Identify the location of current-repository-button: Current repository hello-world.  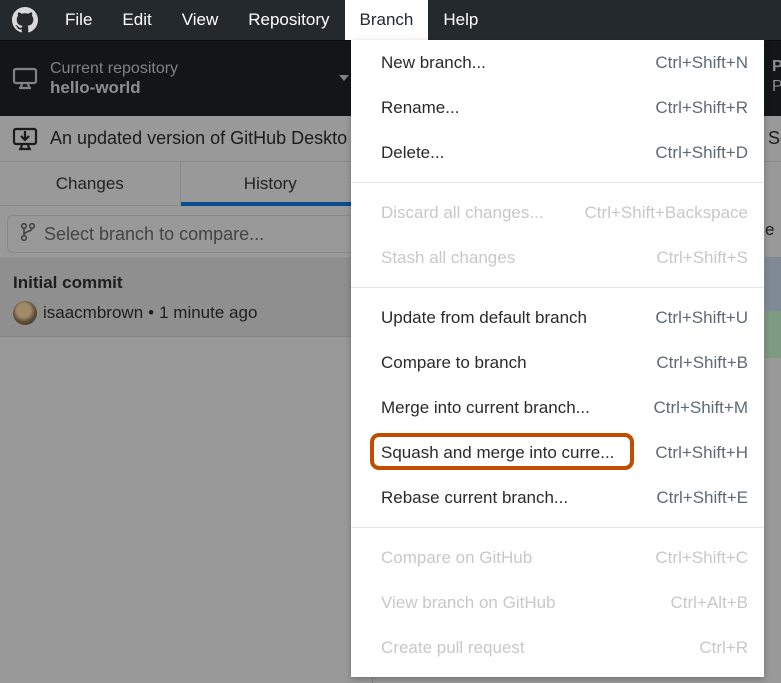
(180, 79).